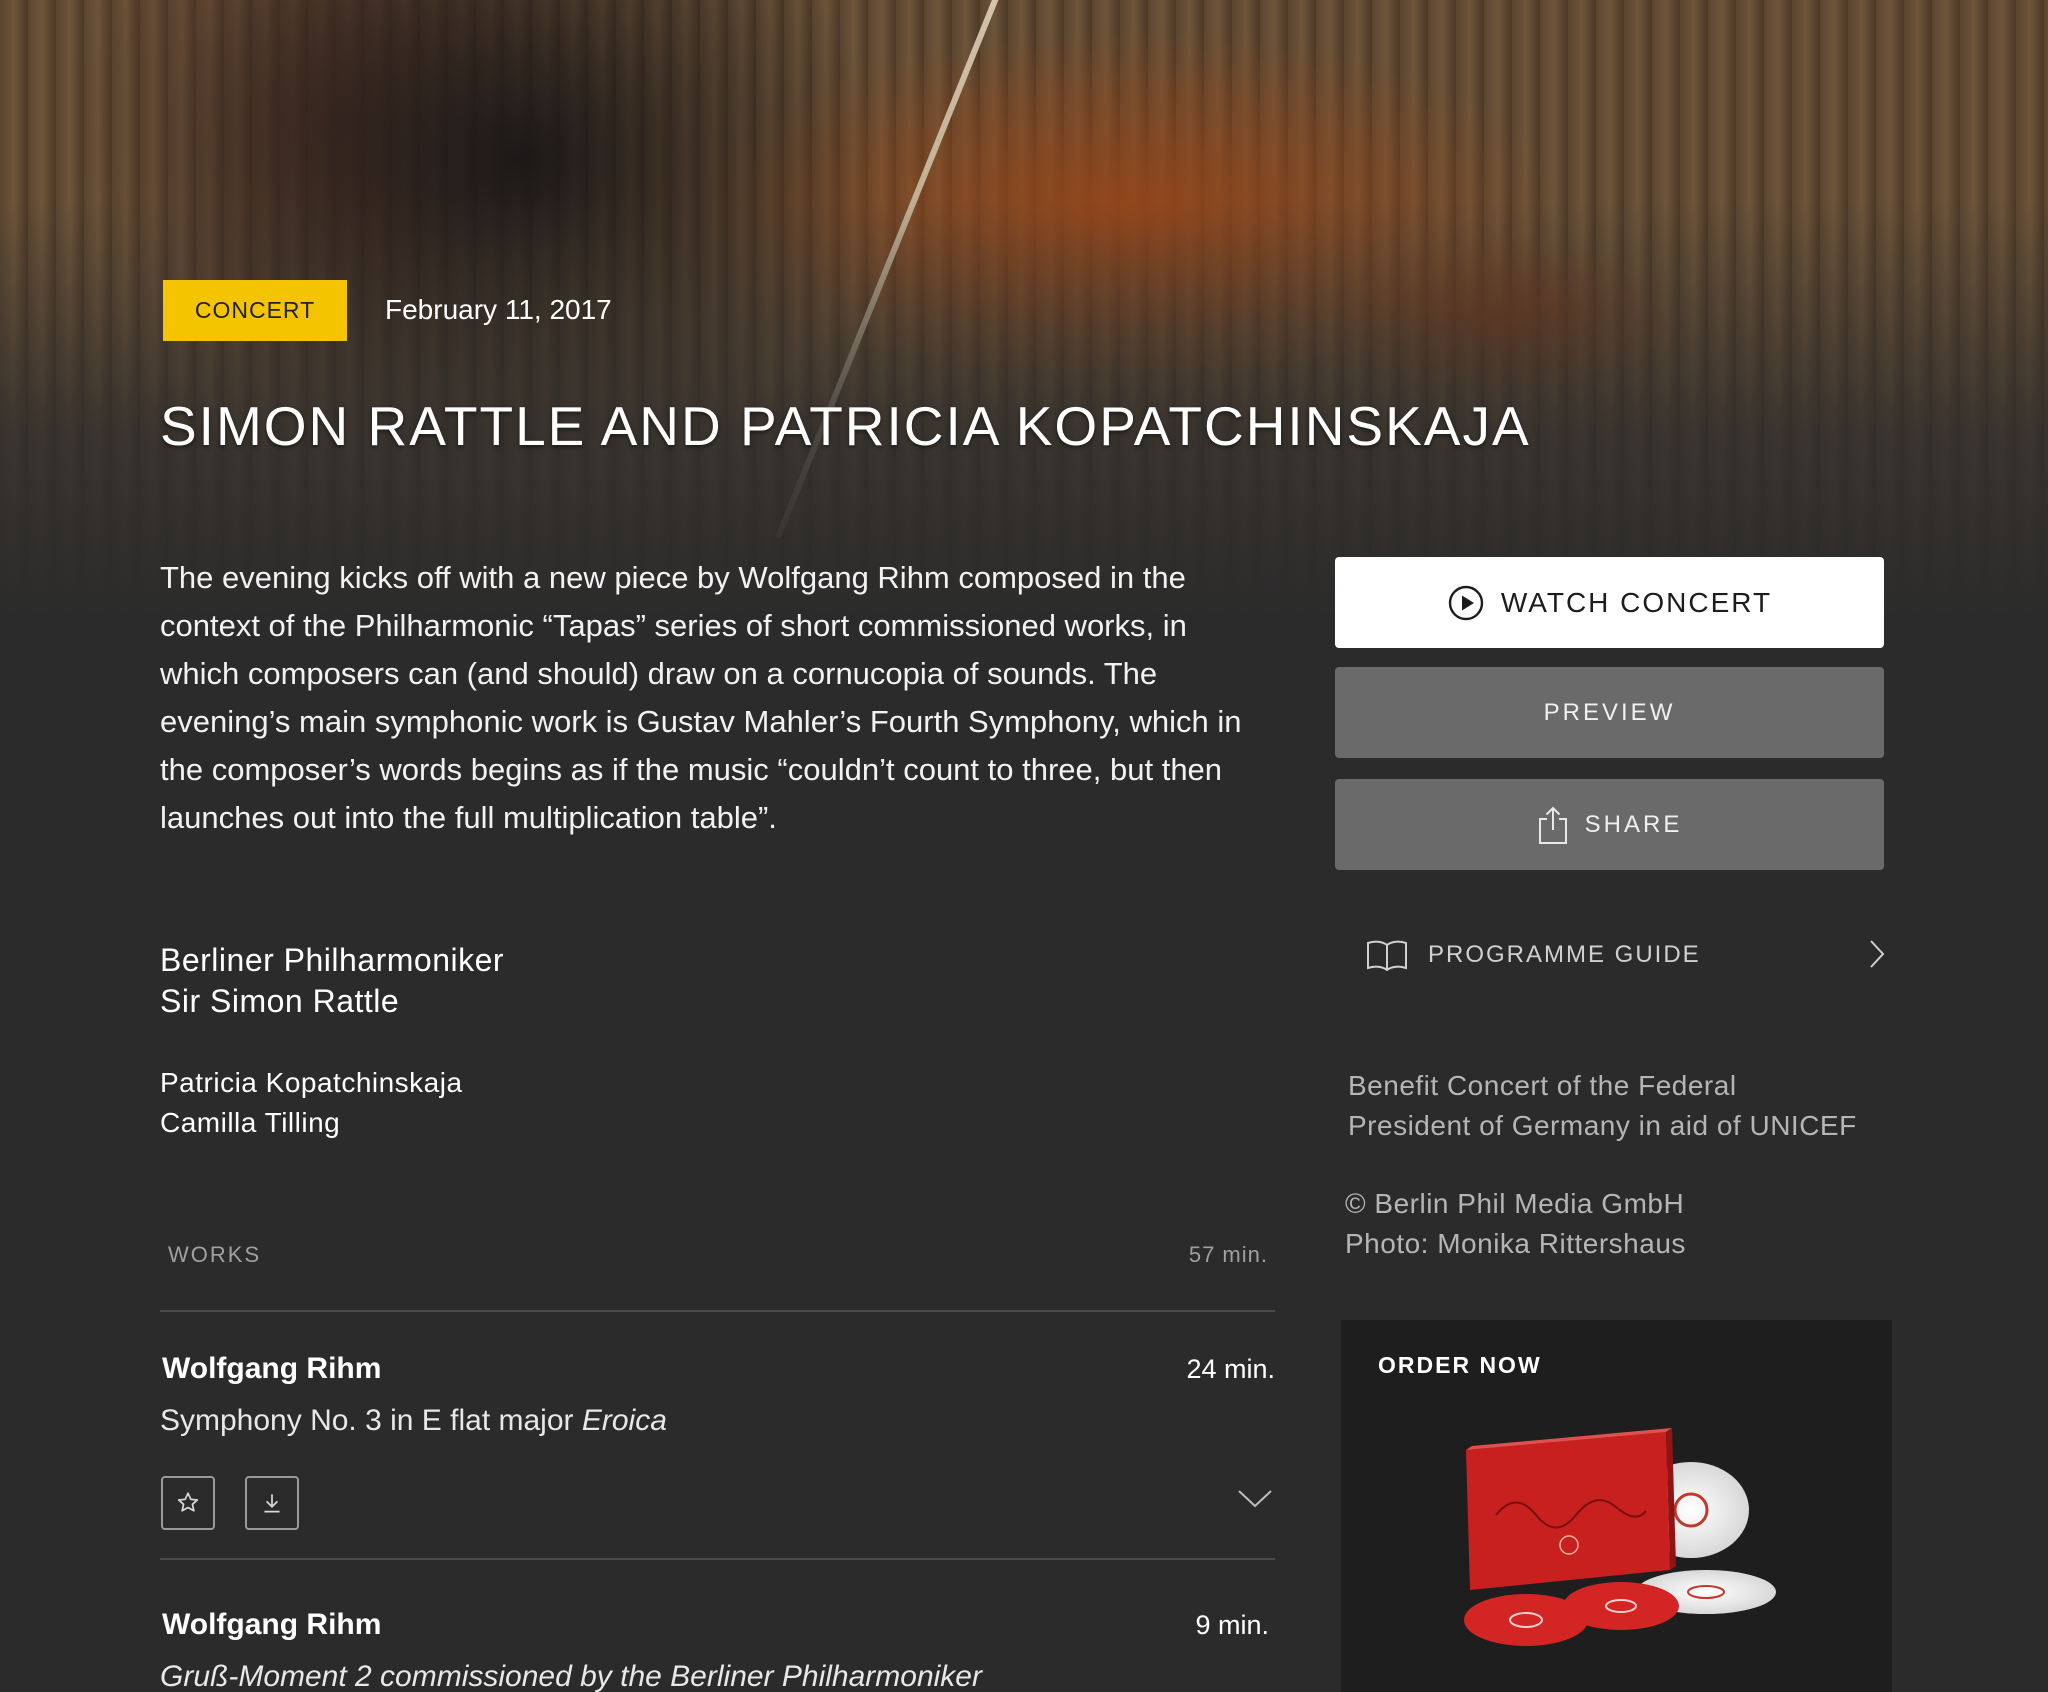  I want to click on watch-concert-label: WATCH CONCERT, so click(1636, 602).